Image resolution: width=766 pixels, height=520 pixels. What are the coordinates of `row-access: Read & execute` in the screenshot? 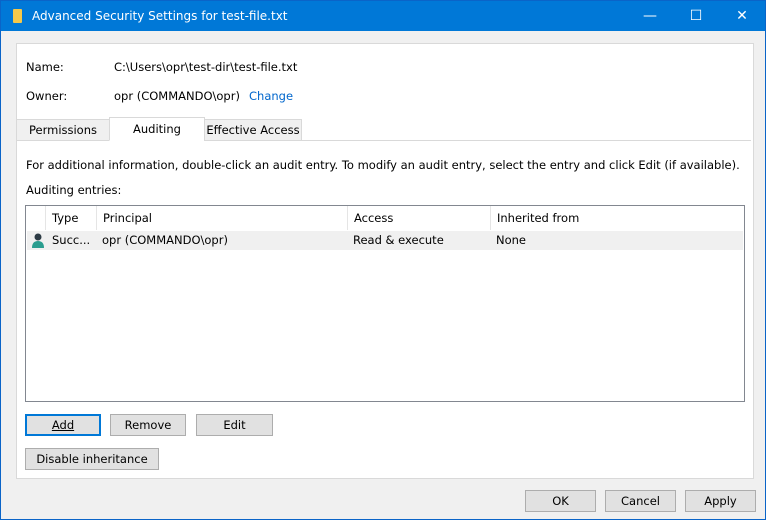 It's located at (398, 240).